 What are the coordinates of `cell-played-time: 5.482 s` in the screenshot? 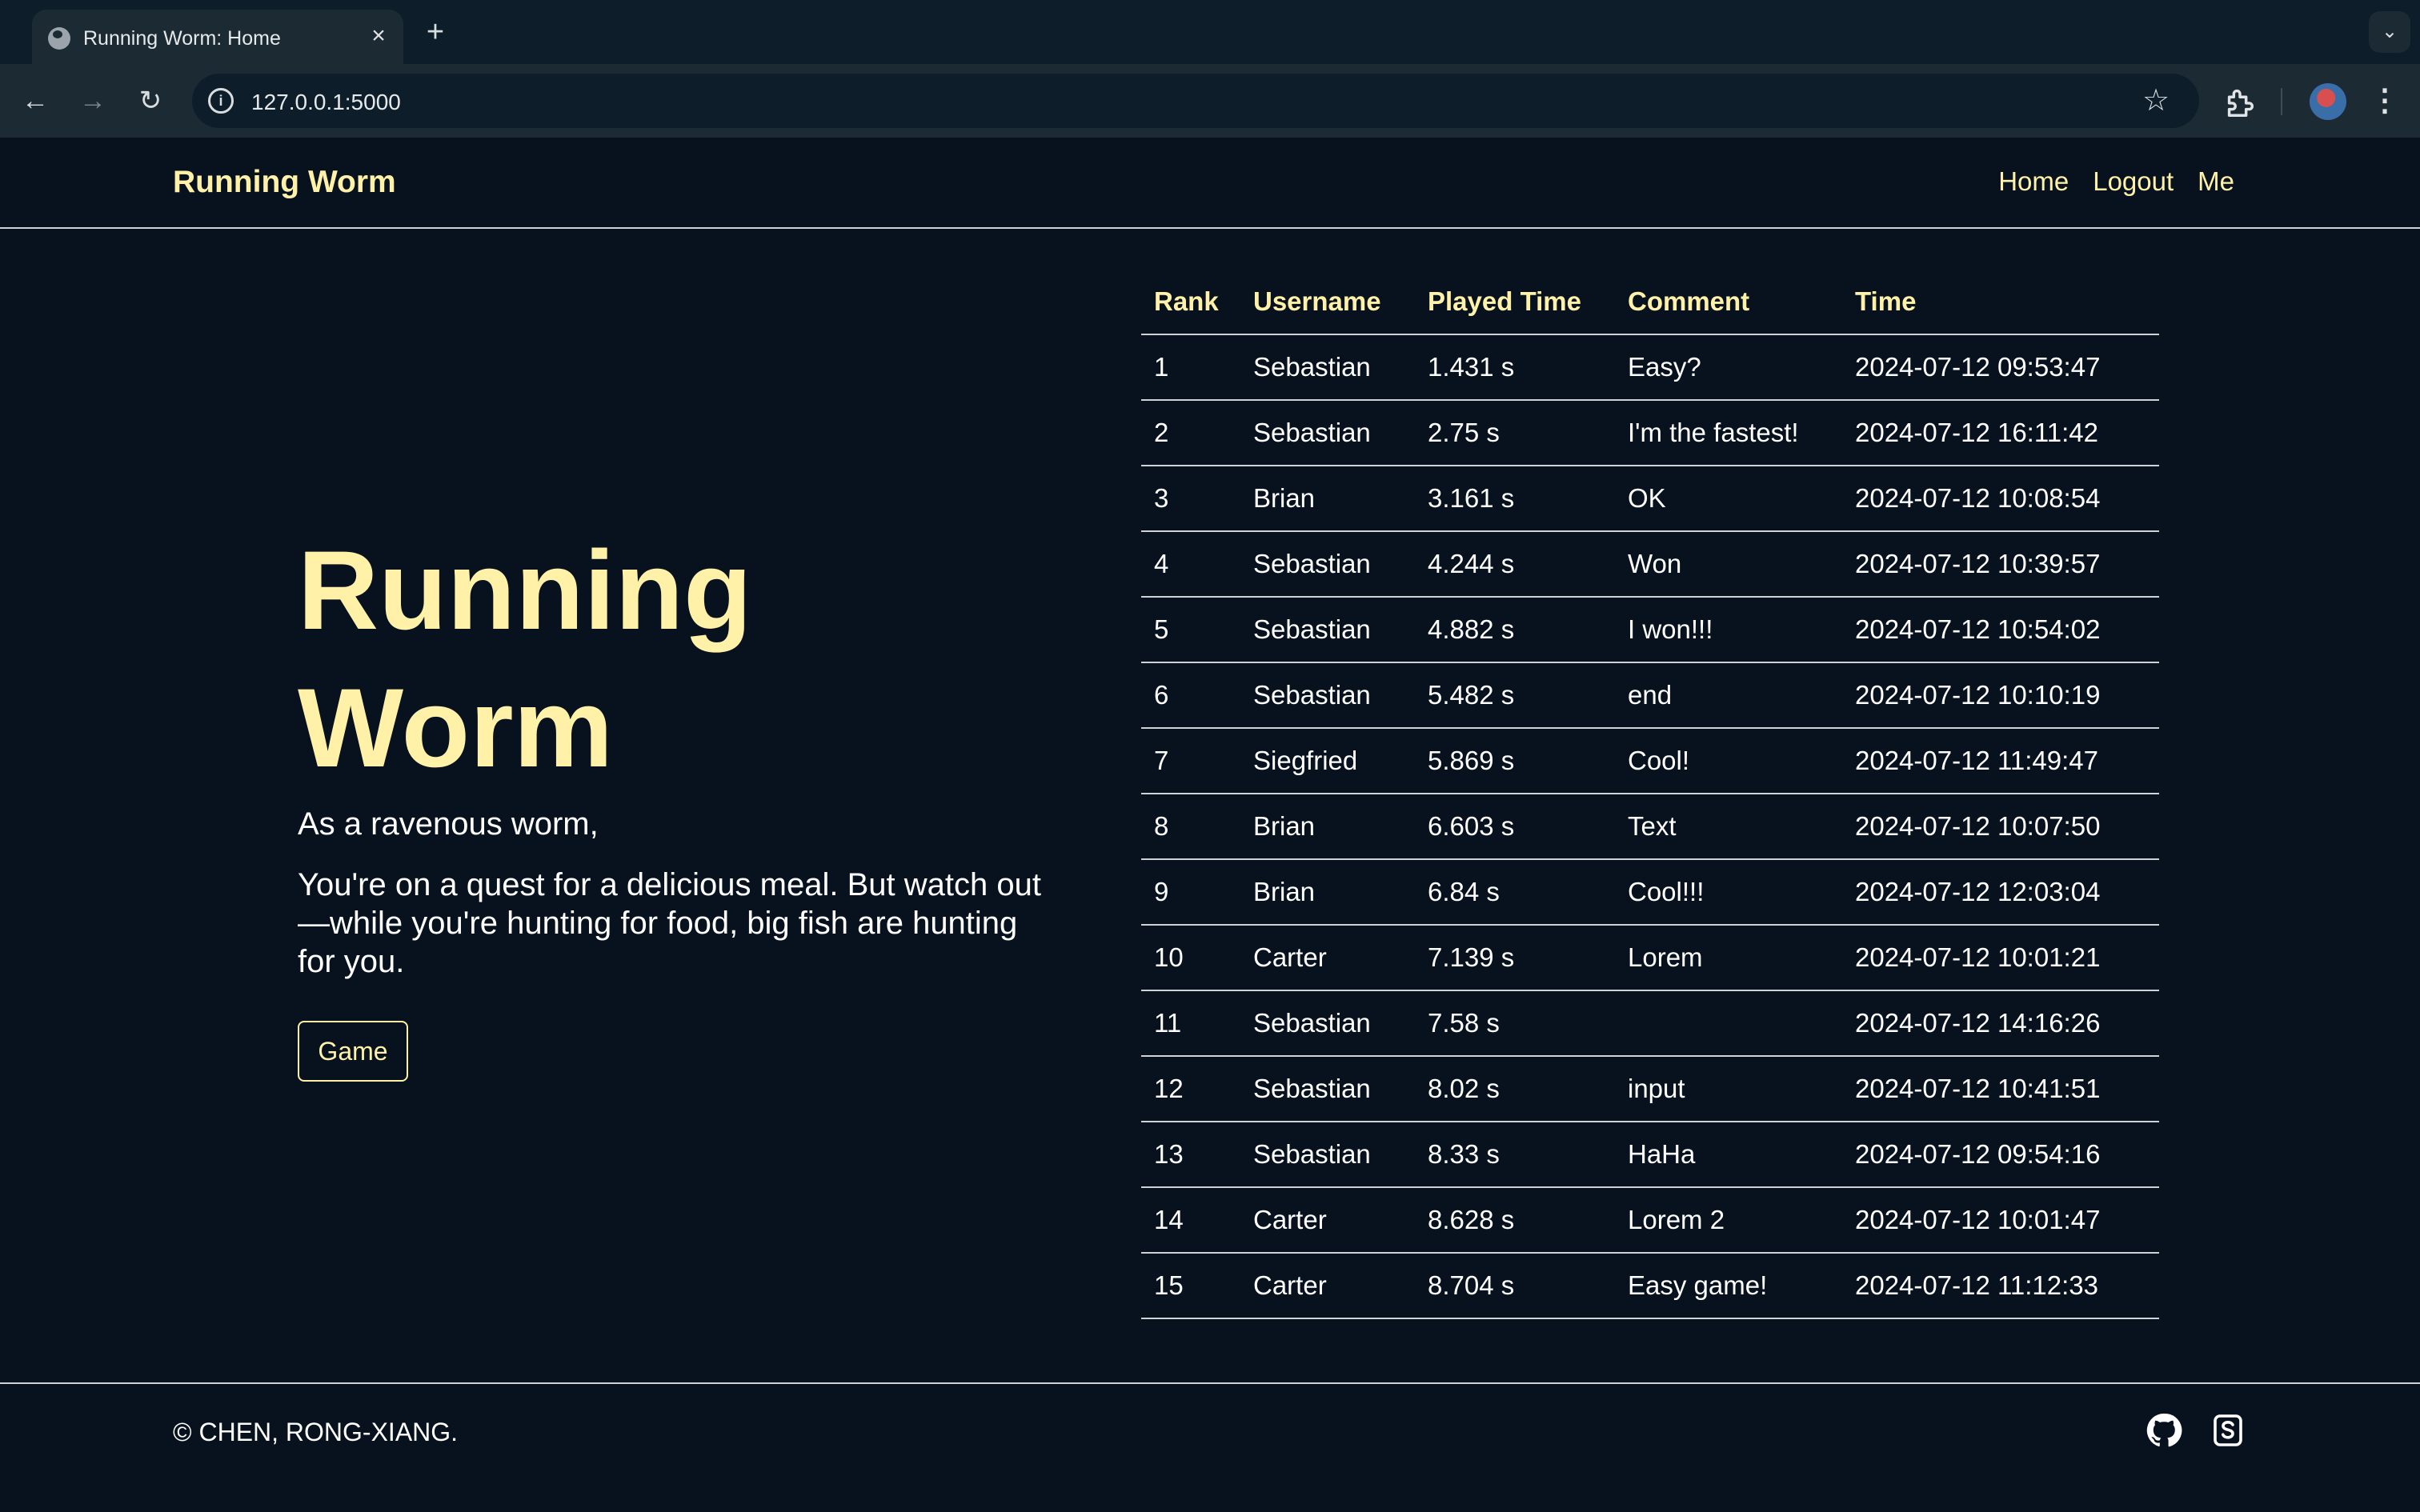 It's located at (1515, 695).